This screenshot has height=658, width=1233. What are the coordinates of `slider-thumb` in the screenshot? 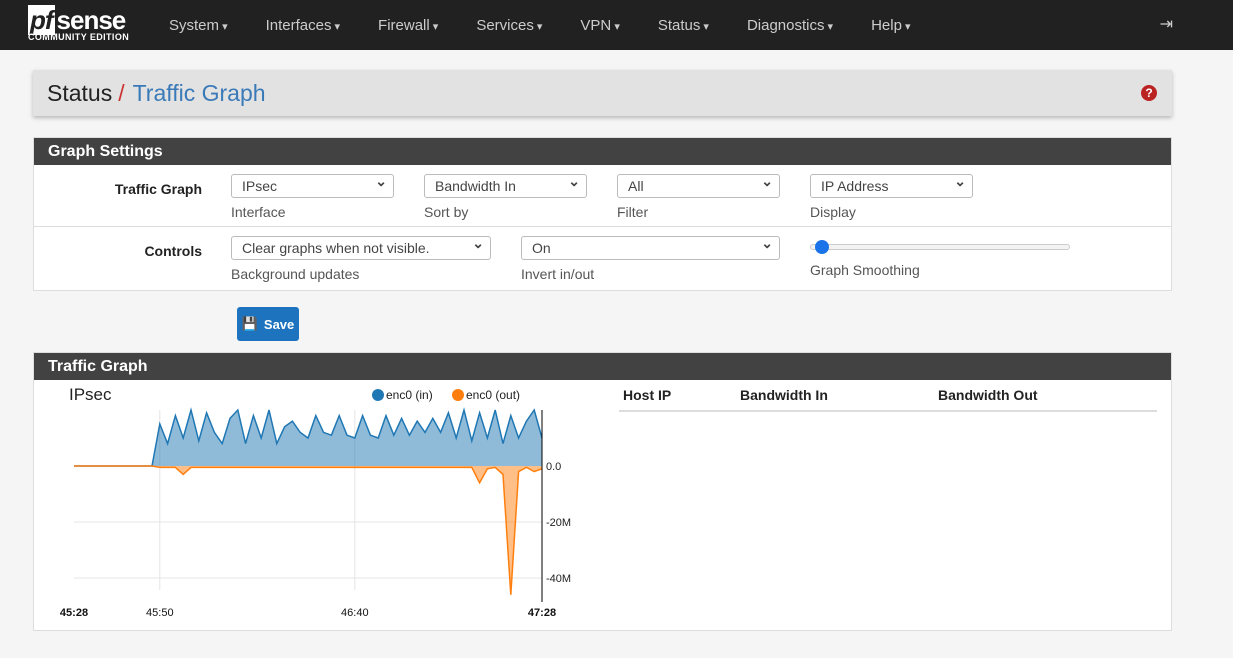 It's located at (822, 247).